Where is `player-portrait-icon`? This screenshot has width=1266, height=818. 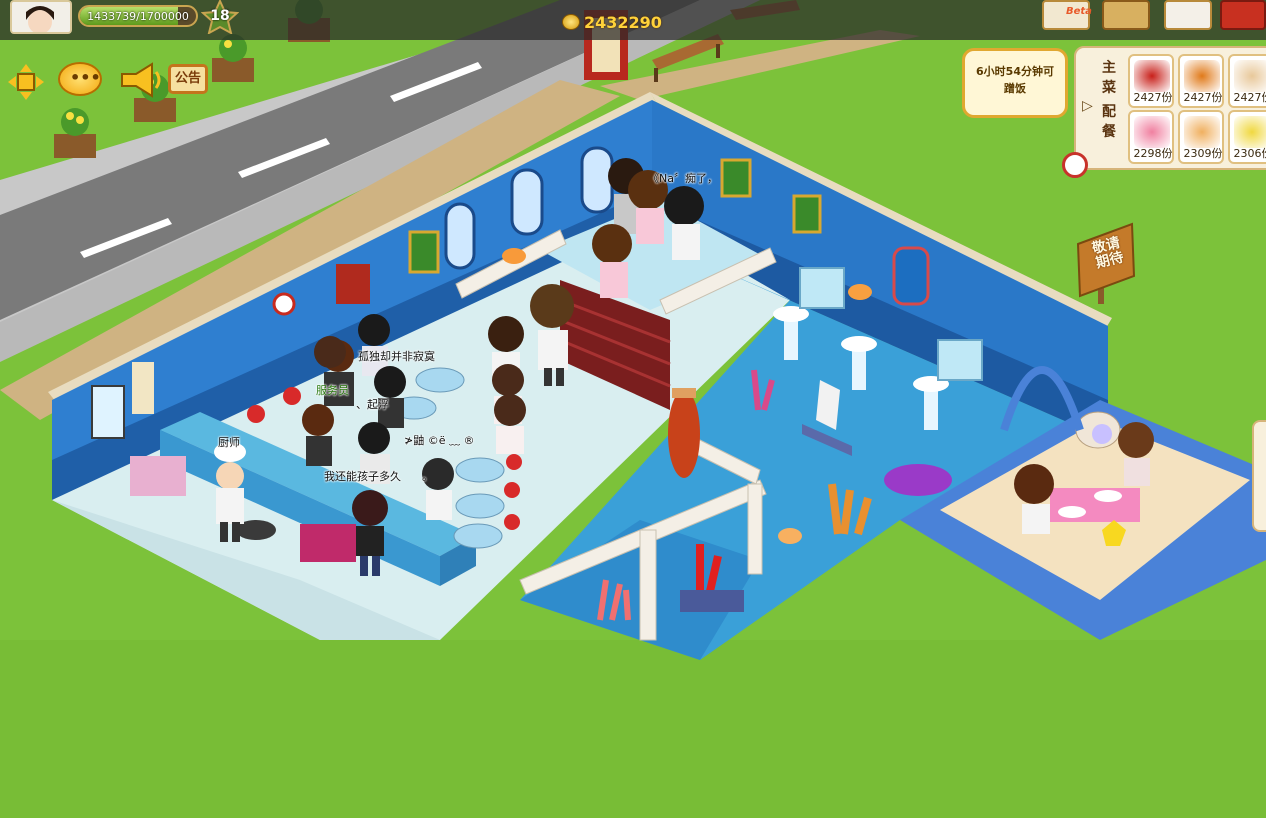 player-portrait-icon is located at coordinates (41, 17).